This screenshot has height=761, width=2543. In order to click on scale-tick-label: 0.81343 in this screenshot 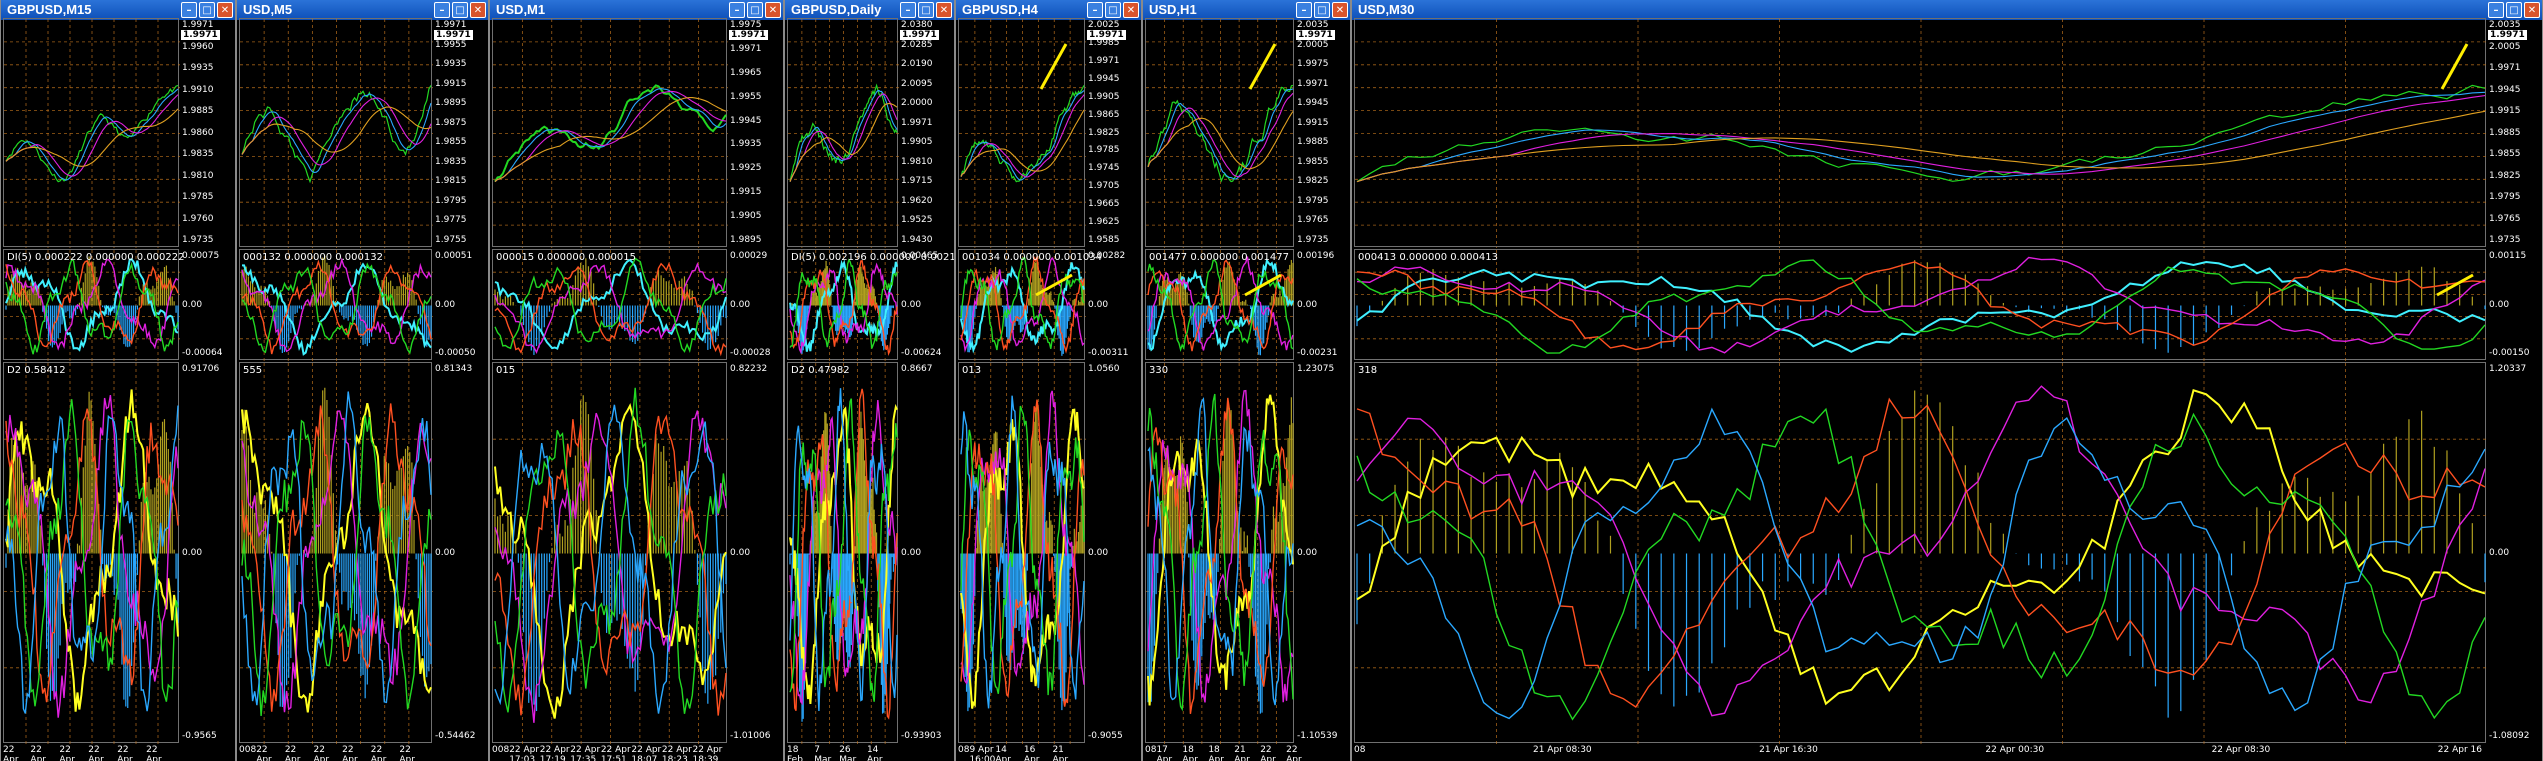, I will do `click(454, 369)`.